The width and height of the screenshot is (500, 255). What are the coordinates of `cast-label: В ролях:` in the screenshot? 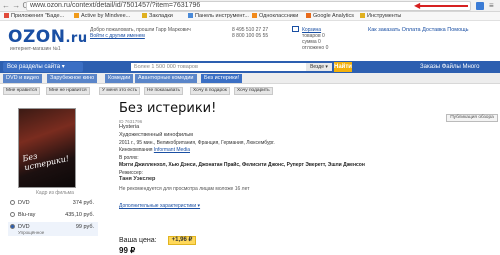 It's located at (129, 158).